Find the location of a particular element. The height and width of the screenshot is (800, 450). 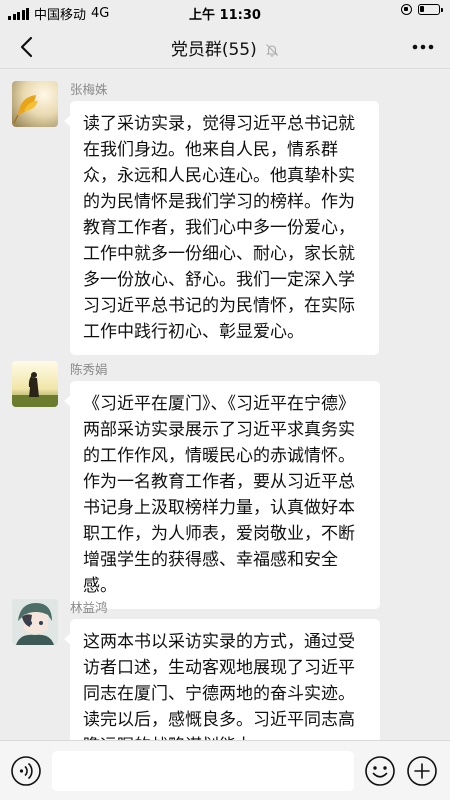

voice-button is located at coordinates (26, 771).